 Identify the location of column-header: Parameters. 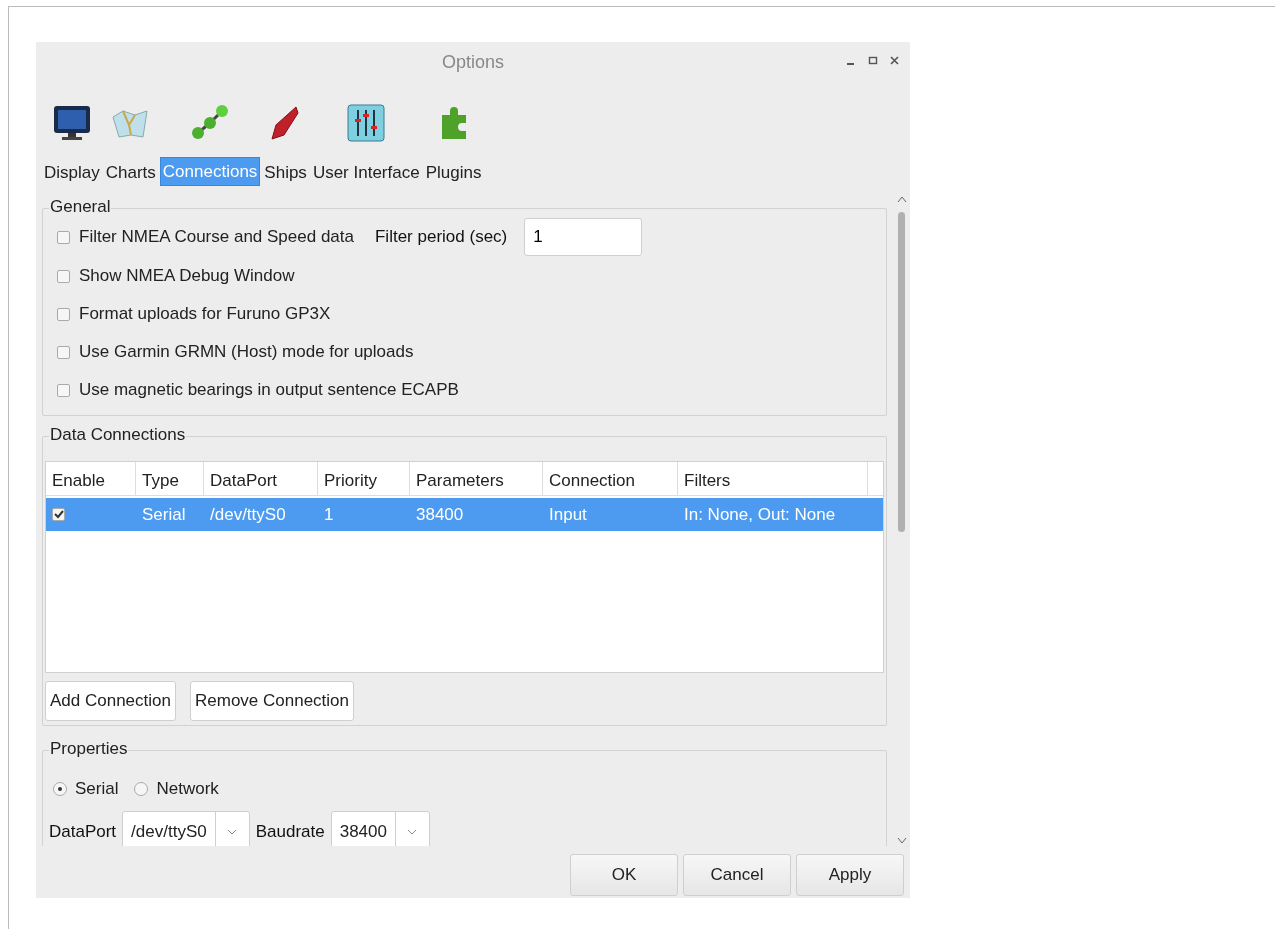
(476, 478).